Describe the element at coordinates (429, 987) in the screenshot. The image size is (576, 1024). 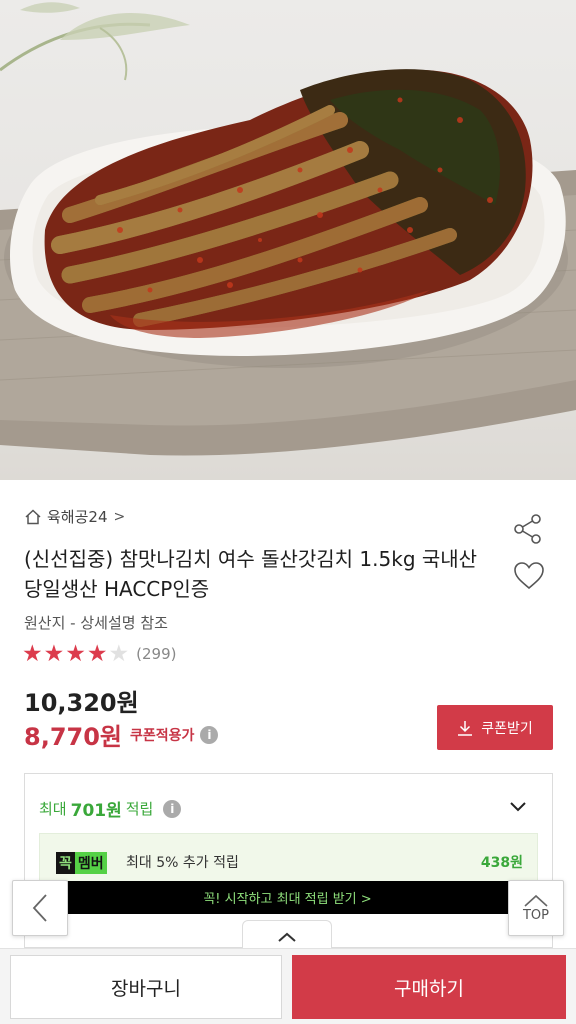
I see `buy-button: 구매하기` at that location.